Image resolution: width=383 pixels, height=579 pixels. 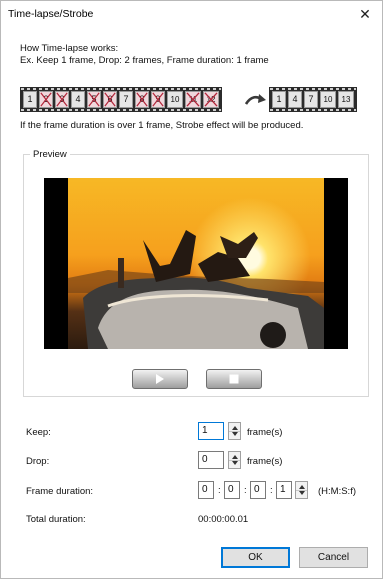 I want to click on title-bar: Time-lapse/Strobe ✕, so click(x=191, y=14).